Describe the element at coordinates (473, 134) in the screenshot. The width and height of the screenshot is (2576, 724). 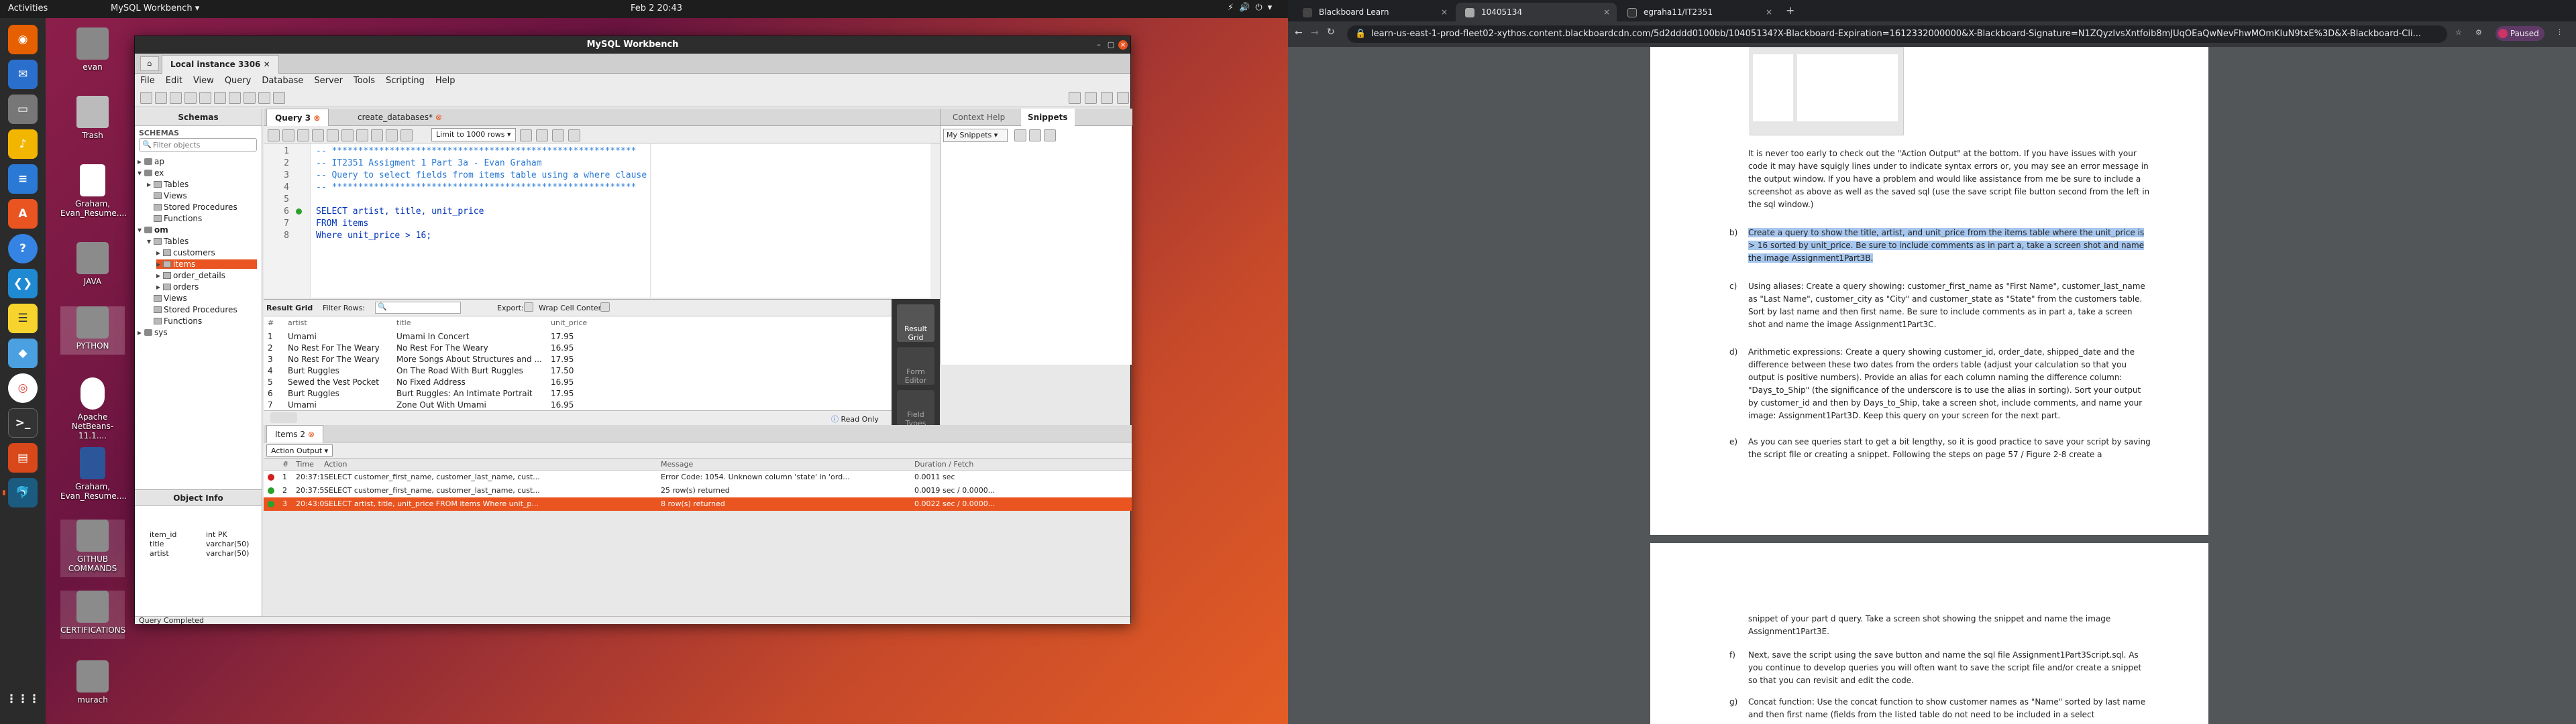
I see `limit-select: Limit to 1000 rows ▾` at that location.